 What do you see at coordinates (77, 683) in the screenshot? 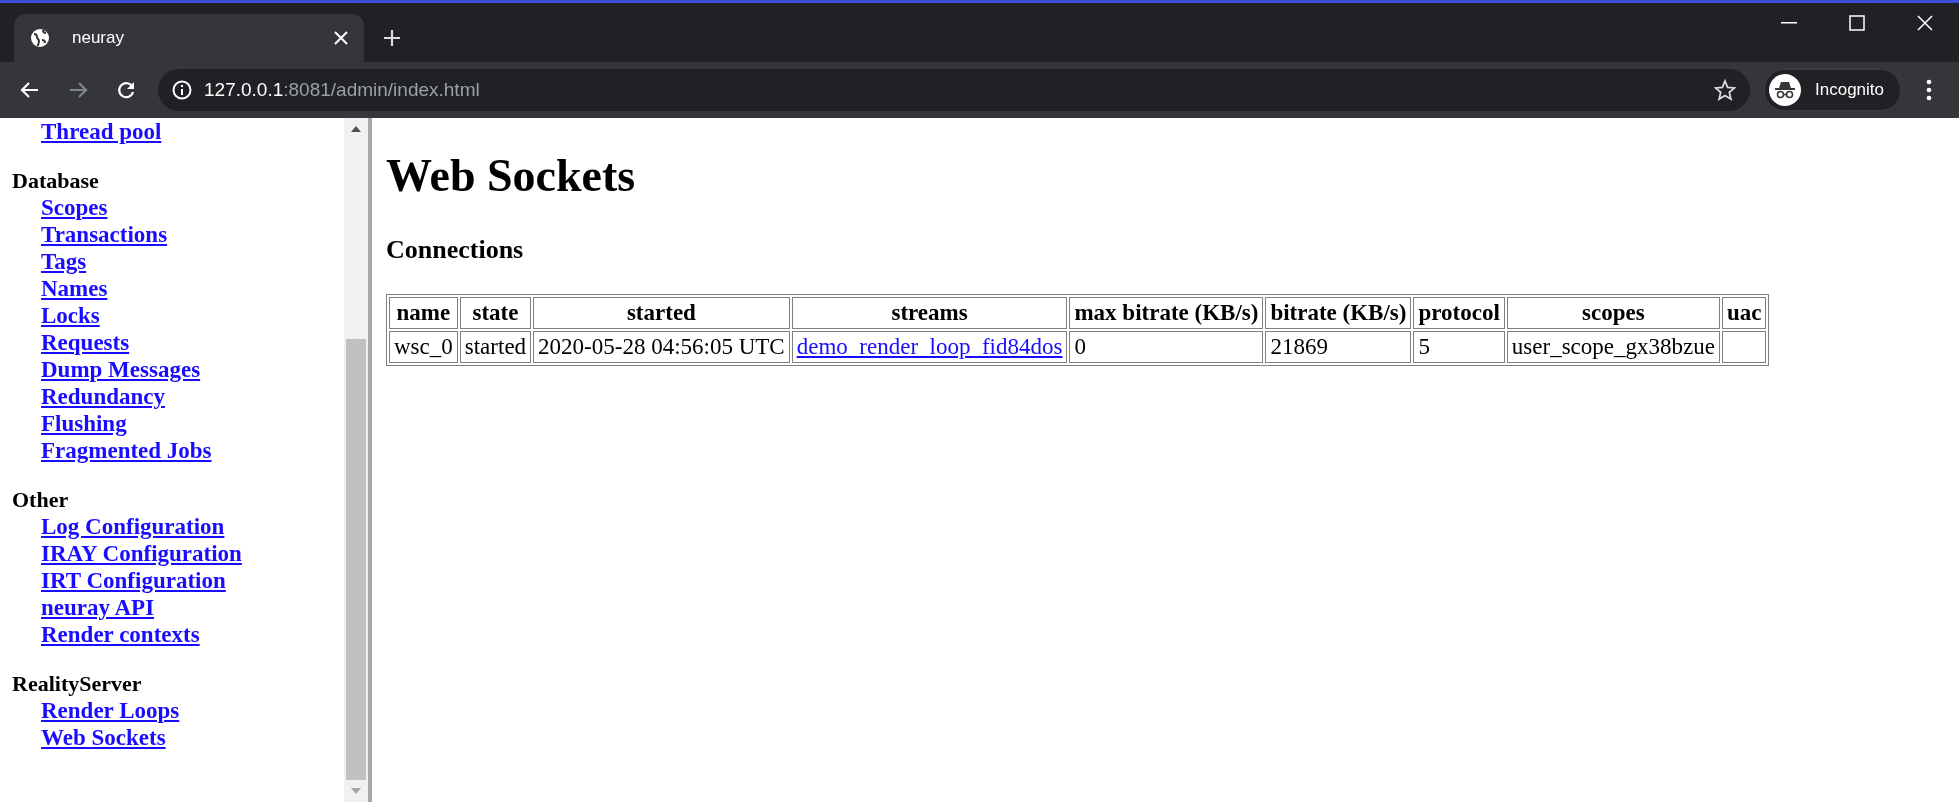
I see `sidebar-heading: RealityServer` at bounding box center [77, 683].